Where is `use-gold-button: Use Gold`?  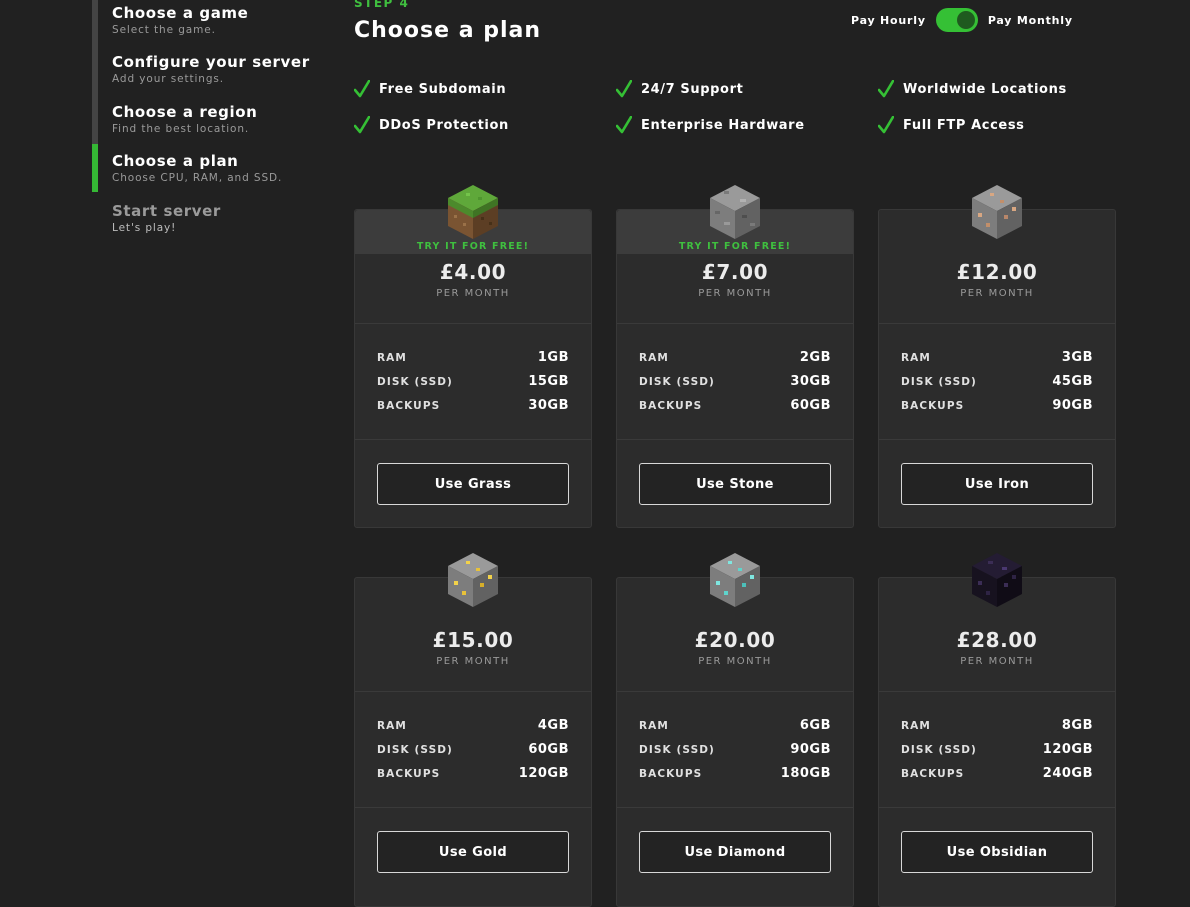 use-gold-button: Use Gold is located at coordinates (473, 852).